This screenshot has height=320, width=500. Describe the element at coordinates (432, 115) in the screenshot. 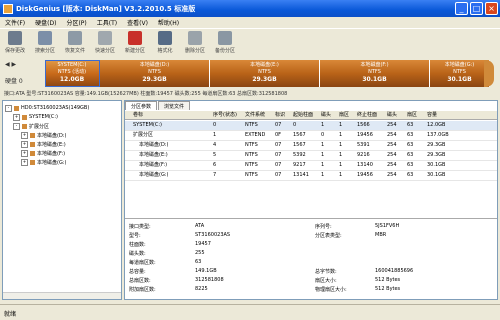

I see `column-header: 容量` at that location.